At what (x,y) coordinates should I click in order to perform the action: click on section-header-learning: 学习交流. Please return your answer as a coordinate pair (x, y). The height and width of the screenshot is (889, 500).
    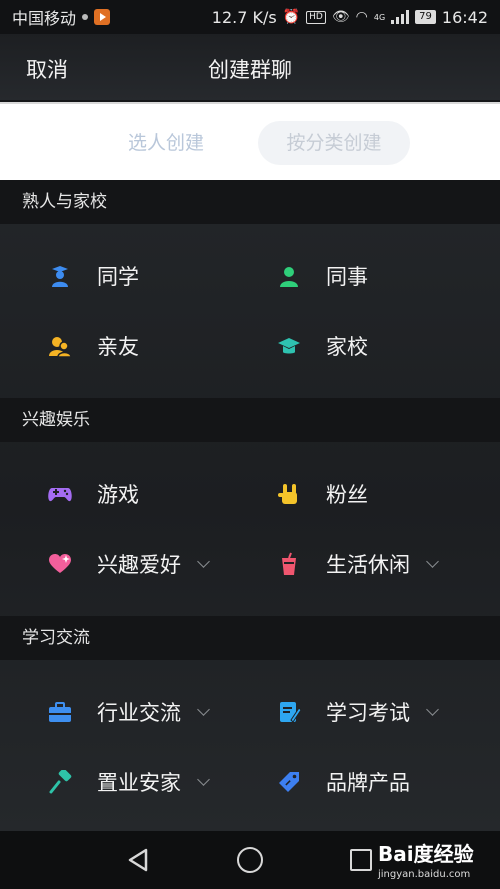
    Looking at the image, I should click on (250, 638).